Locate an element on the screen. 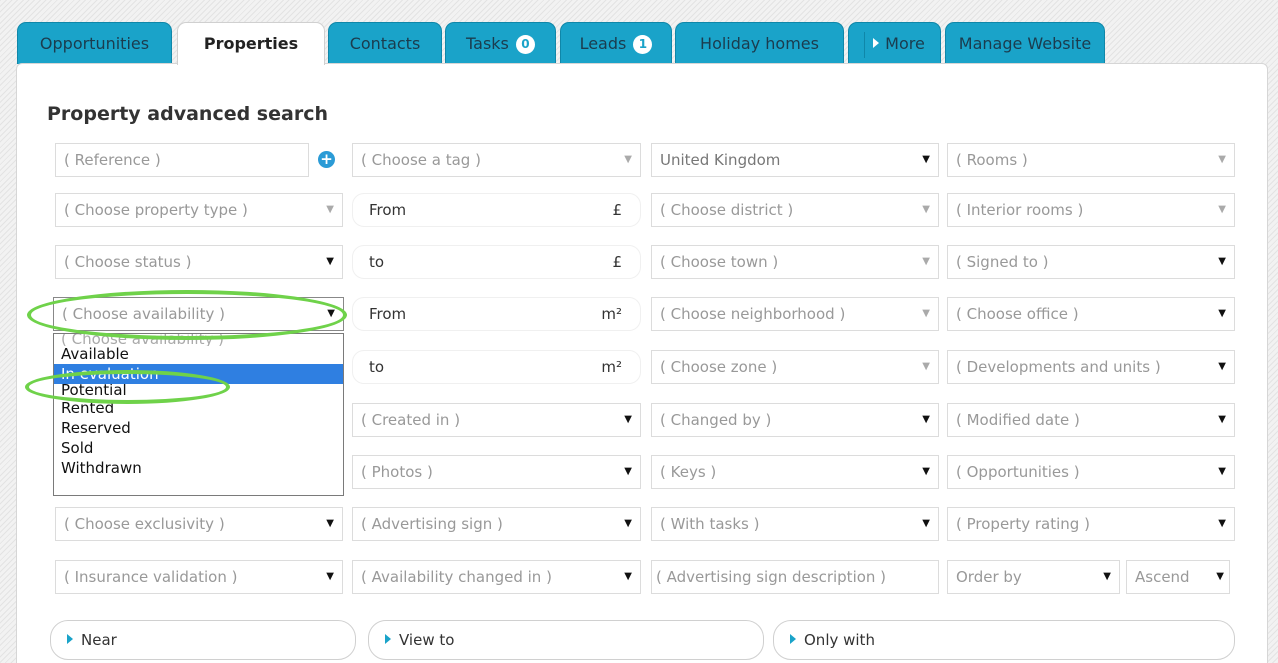  tag-select: ( Choose a tag ) ▼ is located at coordinates (496, 160).